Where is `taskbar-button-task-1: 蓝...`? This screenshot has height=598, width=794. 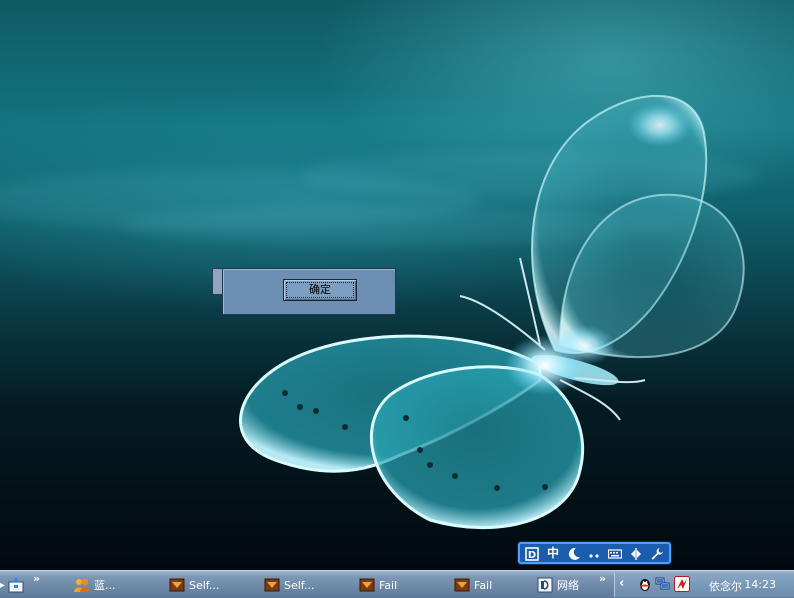 taskbar-button-task-1: 蓝... is located at coordinates (116, 585).